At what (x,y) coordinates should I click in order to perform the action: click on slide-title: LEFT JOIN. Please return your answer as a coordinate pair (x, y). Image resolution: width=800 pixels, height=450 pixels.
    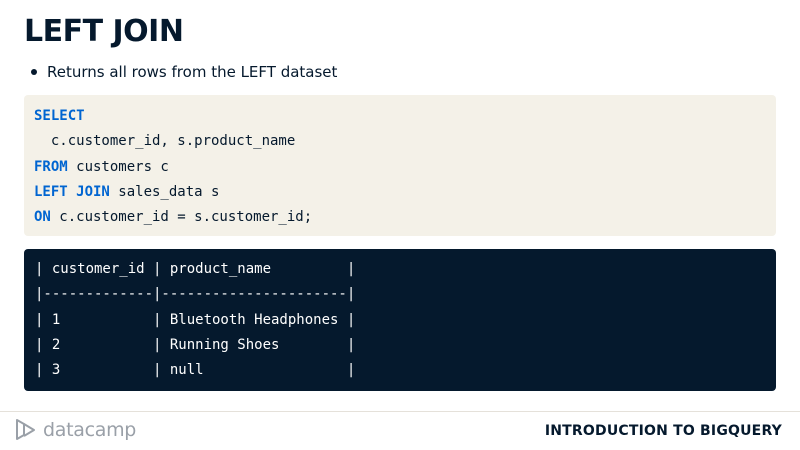
    Looking at the image, I should click on (104, 31).